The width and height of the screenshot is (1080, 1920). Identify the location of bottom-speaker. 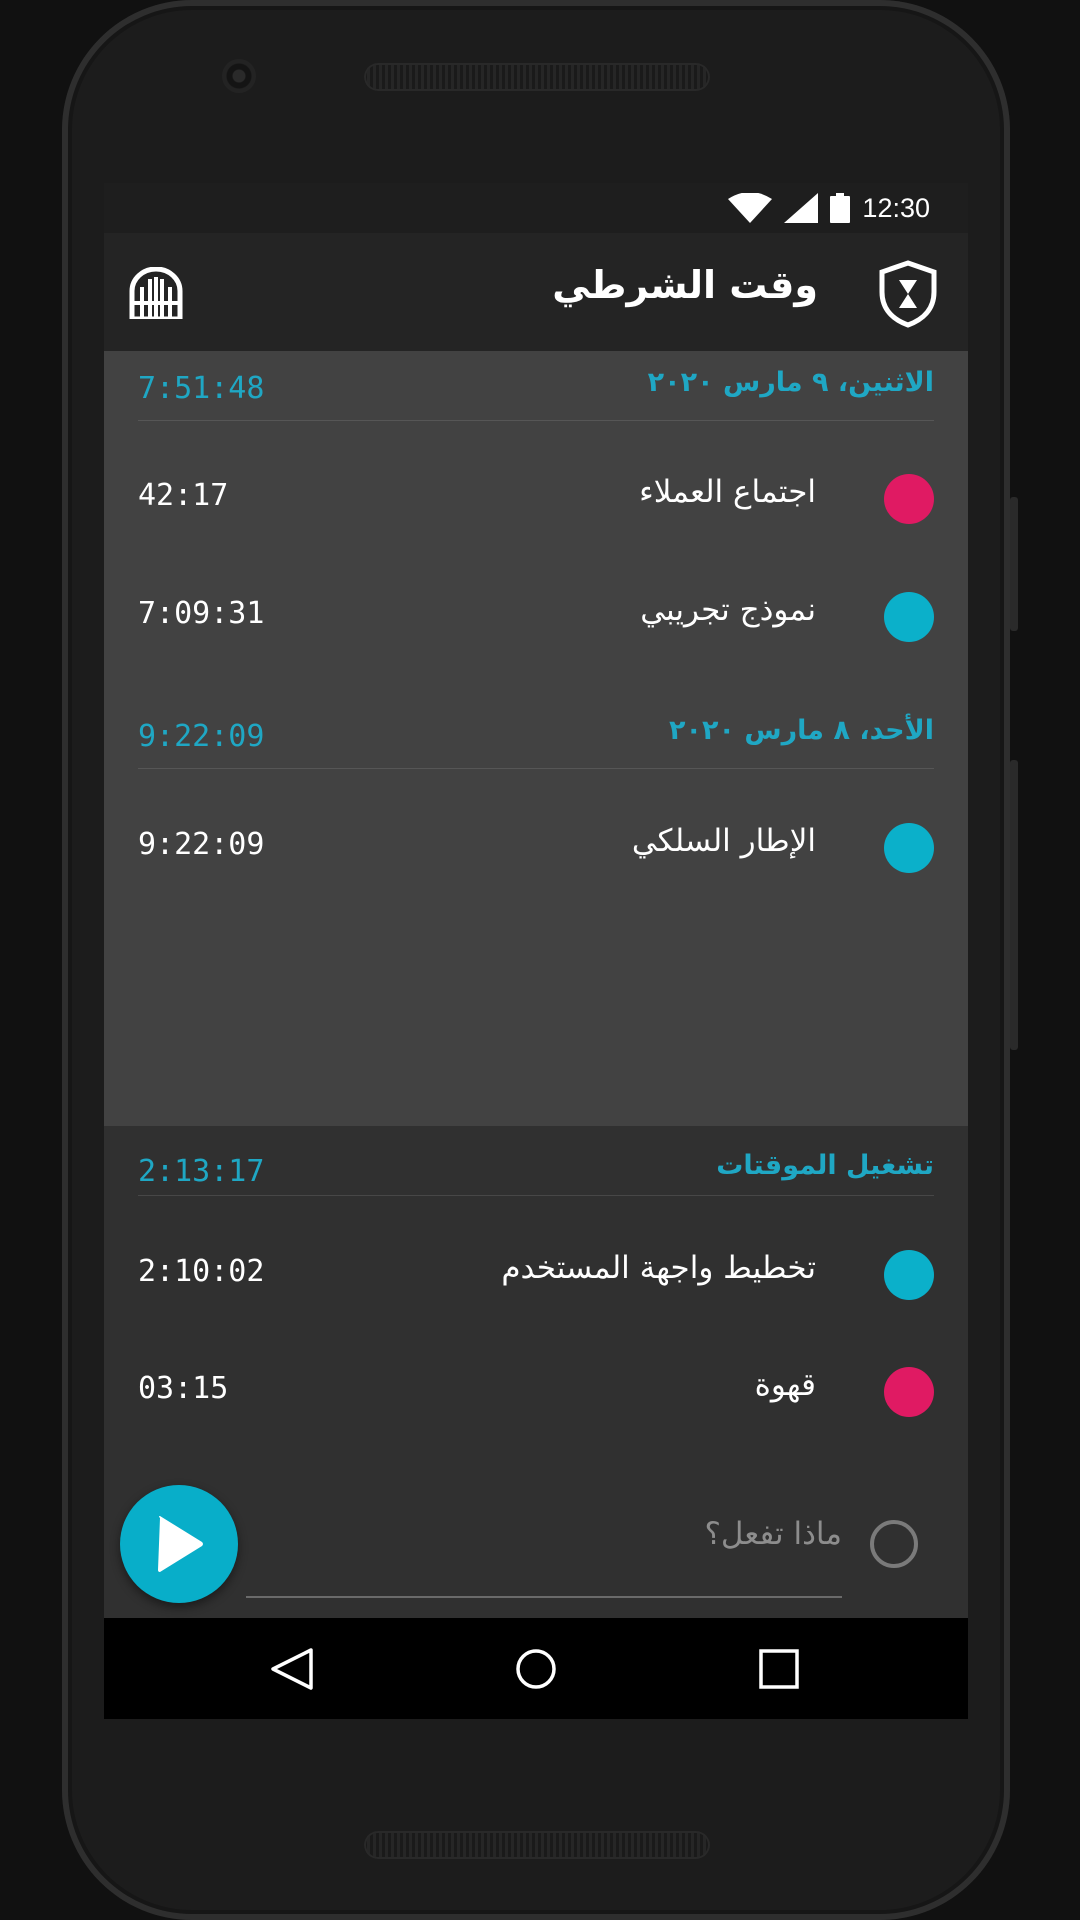
(537, 1845).